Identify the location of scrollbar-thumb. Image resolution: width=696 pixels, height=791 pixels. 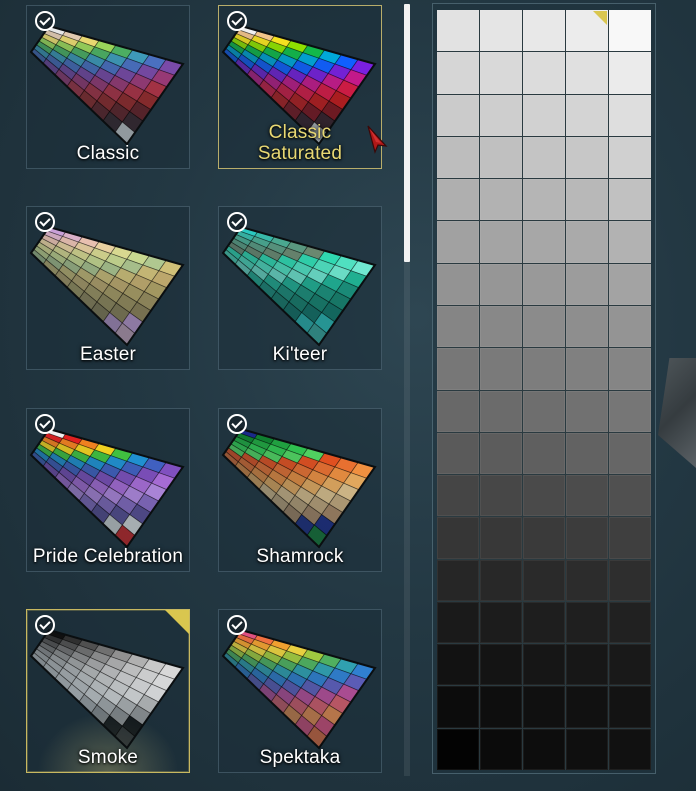
(407, 133).